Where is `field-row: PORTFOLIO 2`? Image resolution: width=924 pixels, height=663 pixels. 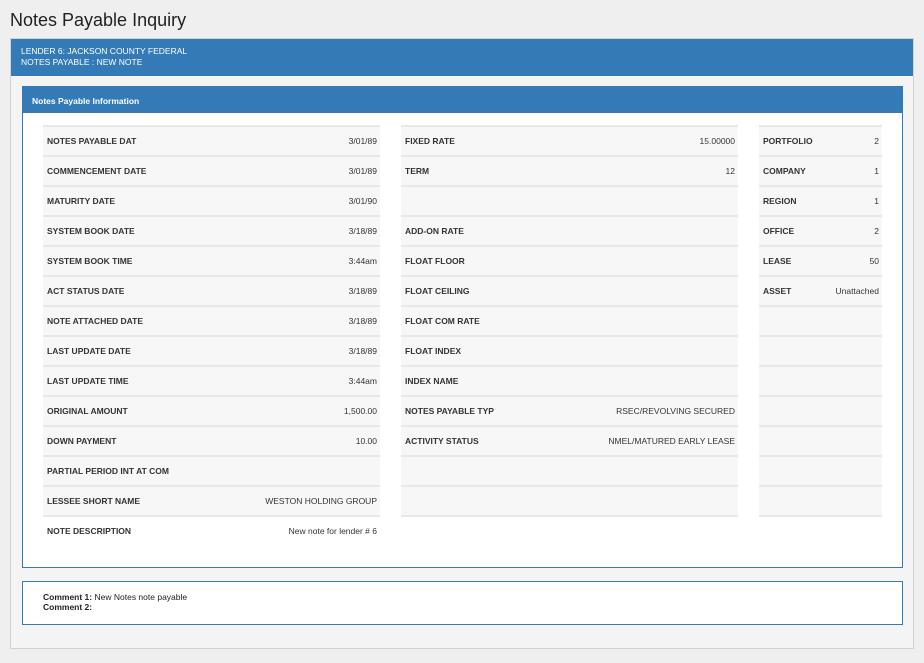
field-row: PORTFOLIO 2 is located at coordinates (820, 140).